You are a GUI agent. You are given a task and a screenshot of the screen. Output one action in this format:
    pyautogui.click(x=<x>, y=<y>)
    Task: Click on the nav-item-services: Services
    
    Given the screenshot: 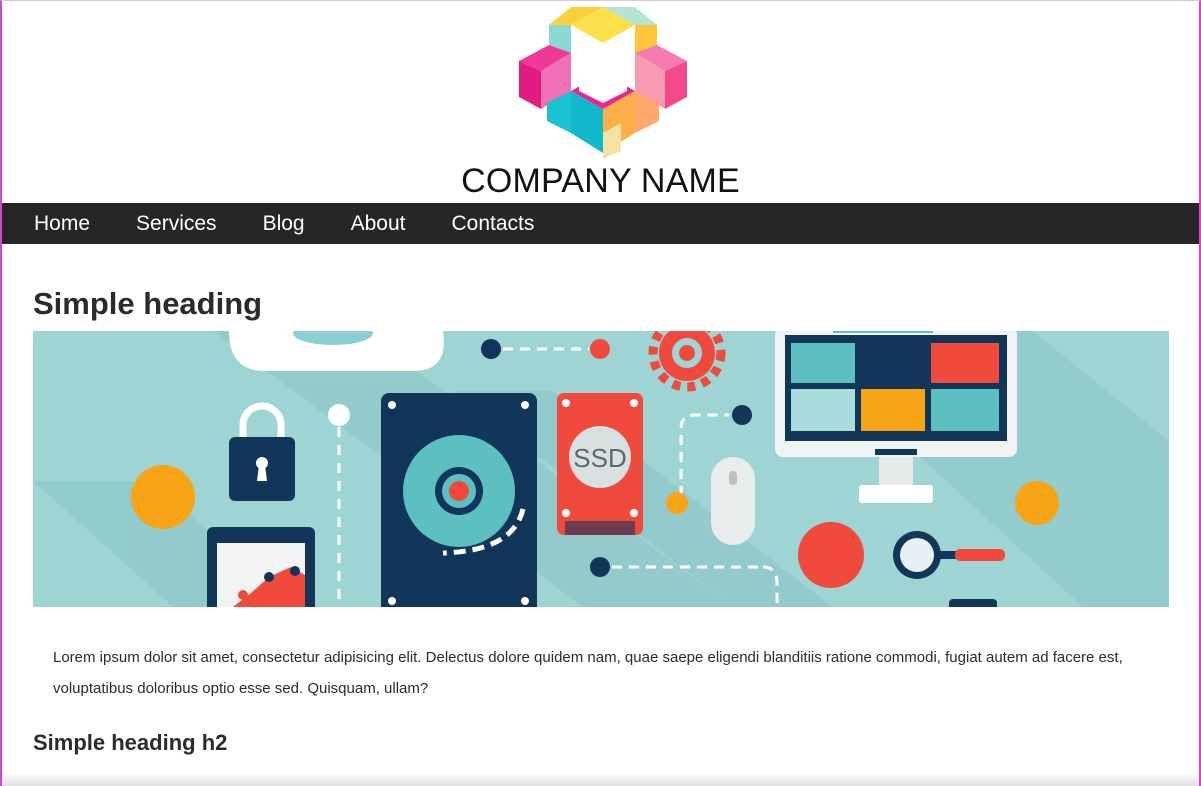 What is the action you would take?
    pyautogui.click(x=176, y=223)
    